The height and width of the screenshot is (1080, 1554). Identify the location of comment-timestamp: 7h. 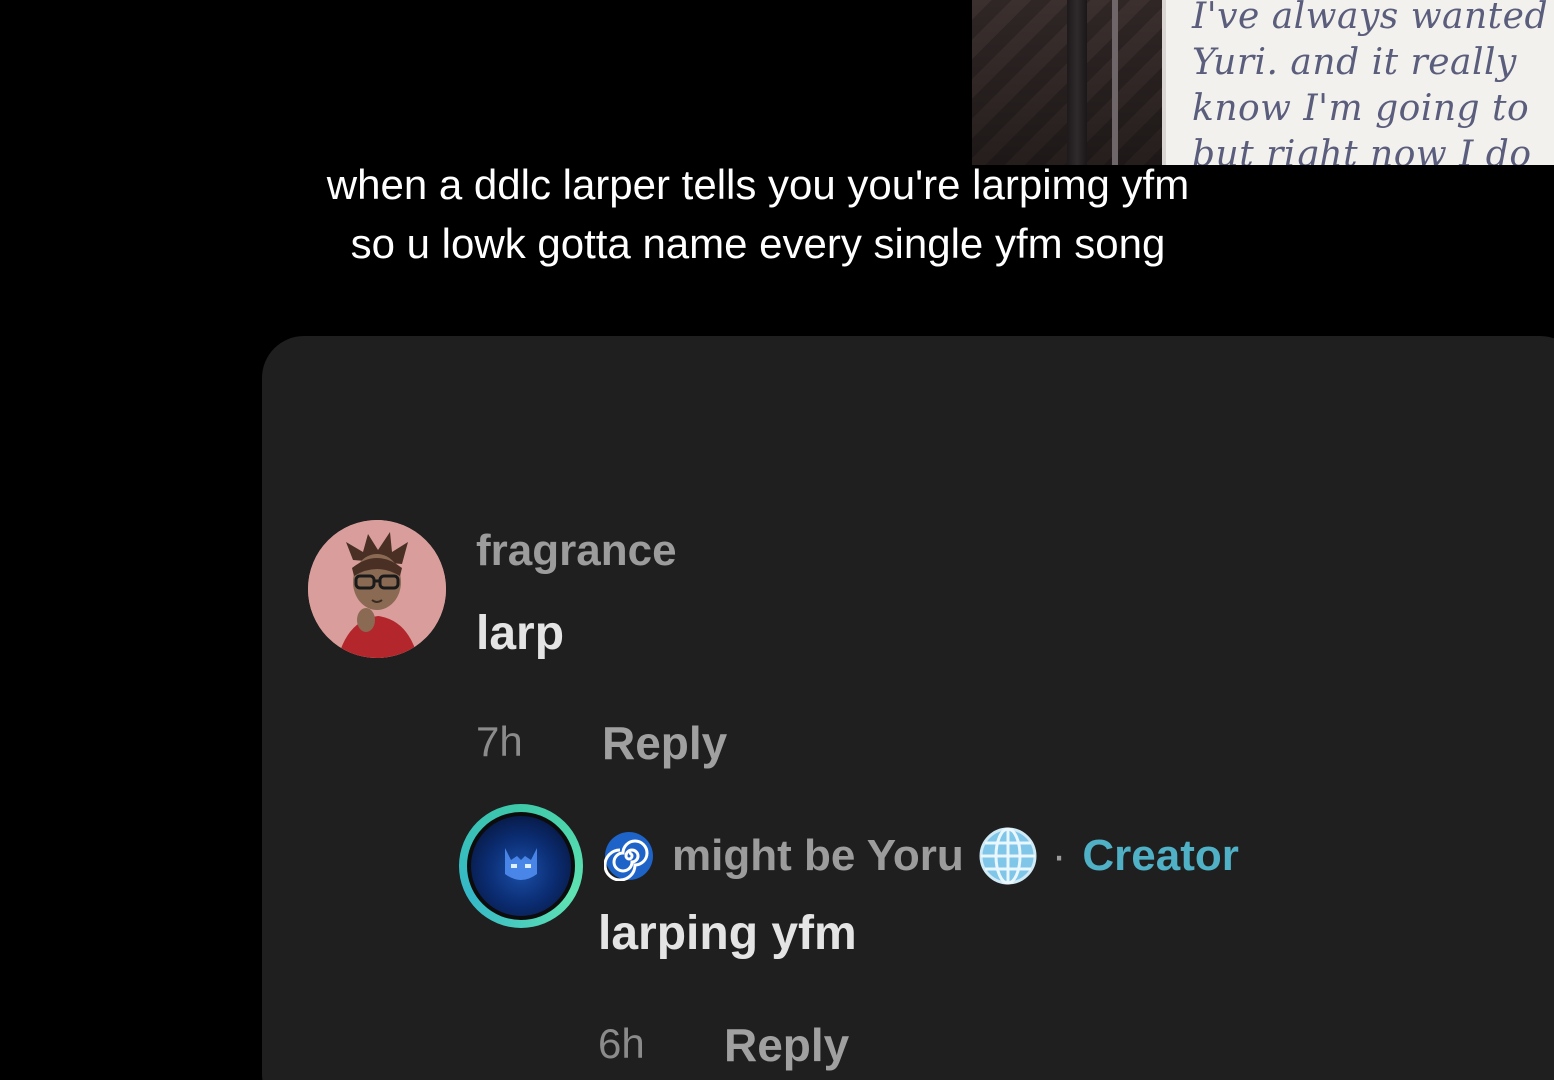
(499, 741).